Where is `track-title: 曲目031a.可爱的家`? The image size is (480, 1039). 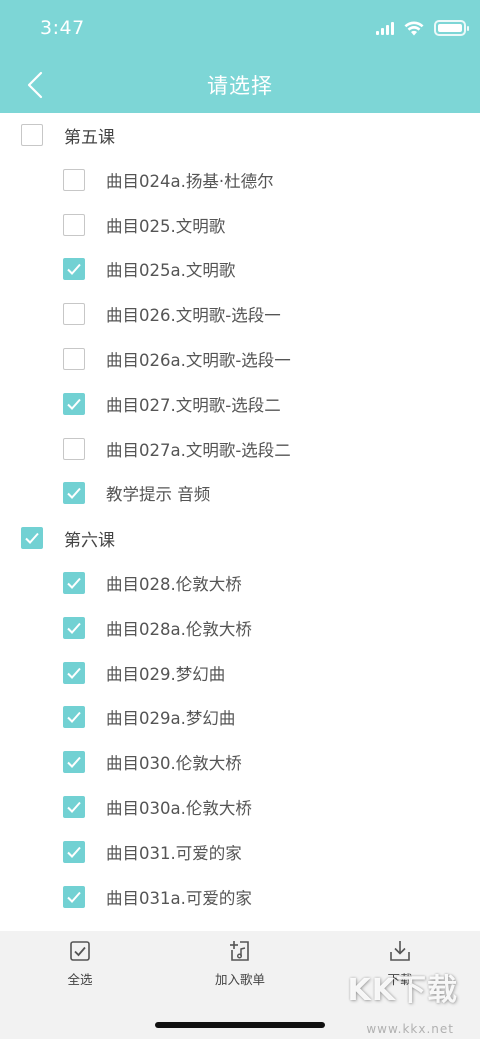 track-title: 曲目031a.可爱的家 is located at coordinates (179, 898).